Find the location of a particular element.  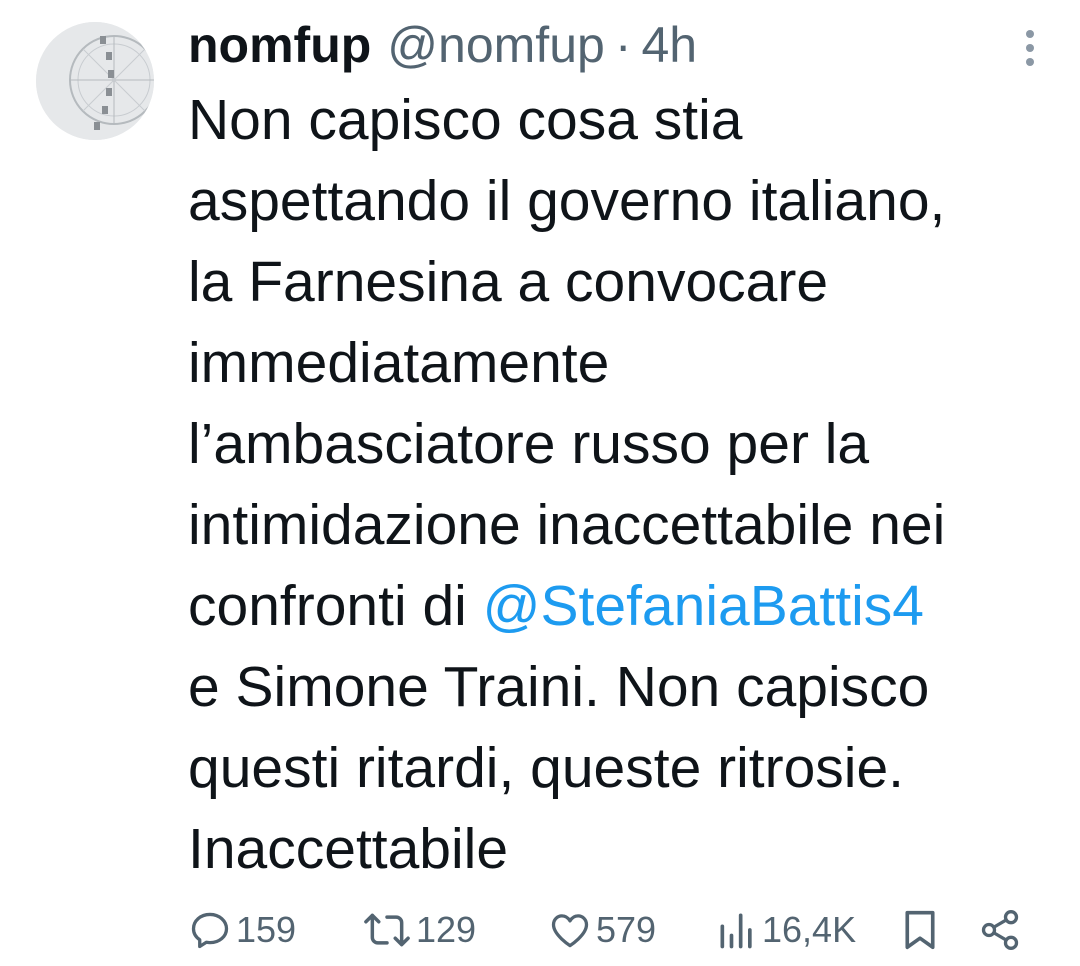

more-options-button is located at coordinates (1030, 48).